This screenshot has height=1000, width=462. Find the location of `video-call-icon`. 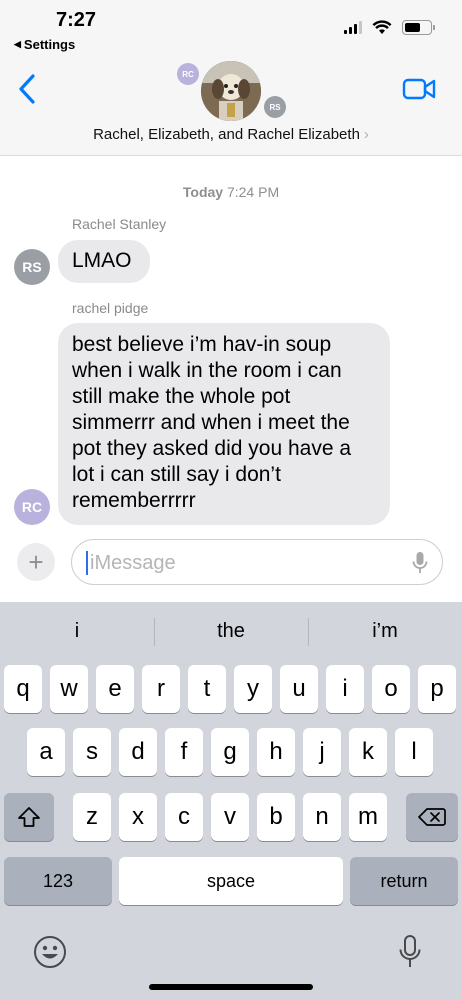

video-call-icon is located at coordinates (419, 89).